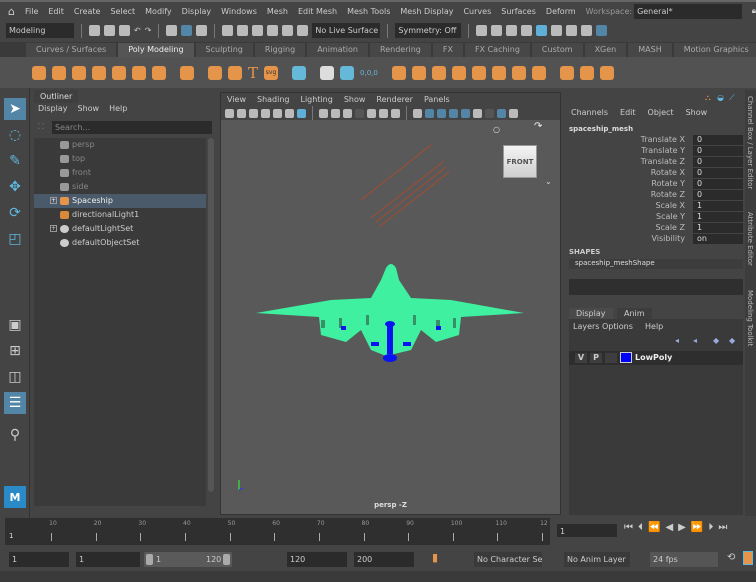 The height and width of the screenshot is (582, 756). What do you see at coordinates (277, 11) in the screenshot?
I see `menu-mesh: Mesh` at bounding box center [277, 11].